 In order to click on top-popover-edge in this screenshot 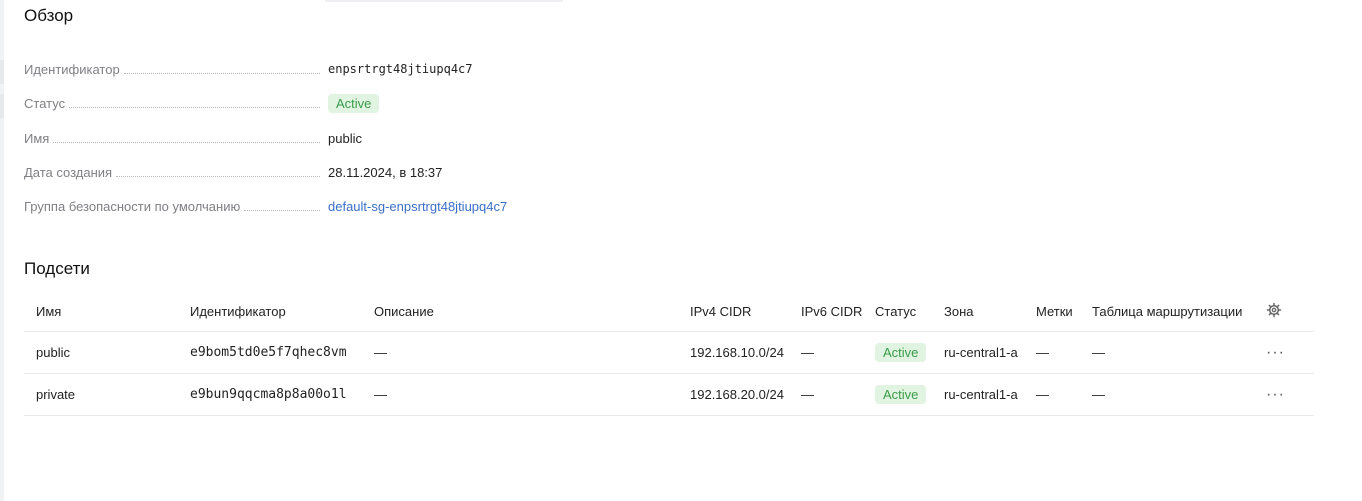, I will do `click(444, 1)`.